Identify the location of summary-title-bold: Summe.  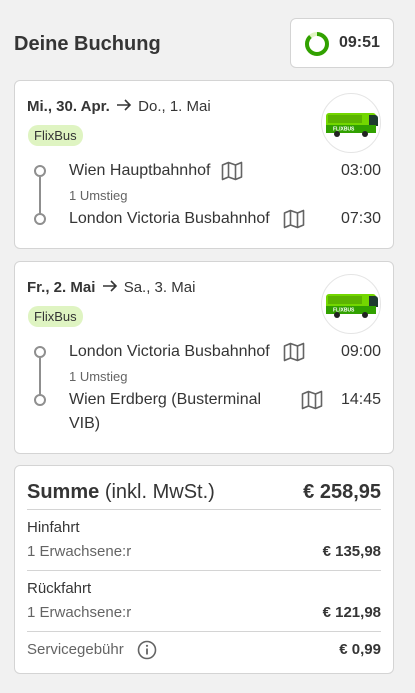
(63, 492).